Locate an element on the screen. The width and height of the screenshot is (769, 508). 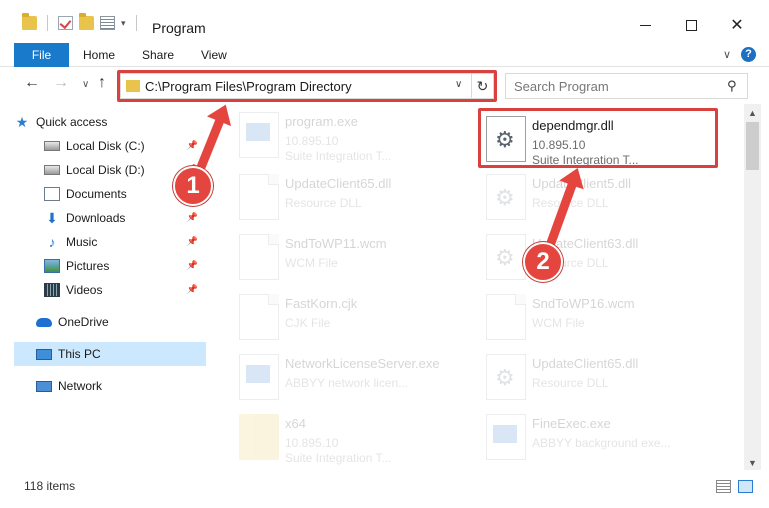
tab-home: Home is located at coordinates (99, 55).